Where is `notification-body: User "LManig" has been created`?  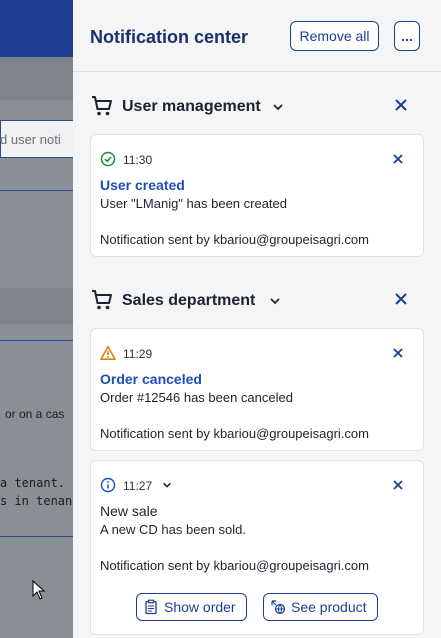 notification-body: User "LManig" has been created is located at coordinates (194, 203).